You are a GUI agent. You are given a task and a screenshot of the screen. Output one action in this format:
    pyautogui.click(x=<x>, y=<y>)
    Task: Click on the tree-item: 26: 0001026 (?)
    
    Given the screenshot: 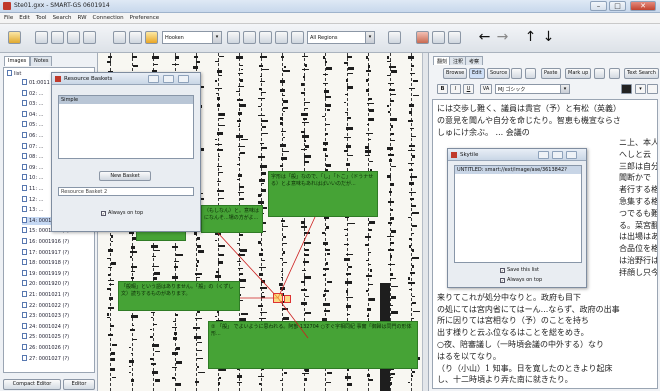 What is the action you would take?
    pyautogui.click(x=45, y=348)
    